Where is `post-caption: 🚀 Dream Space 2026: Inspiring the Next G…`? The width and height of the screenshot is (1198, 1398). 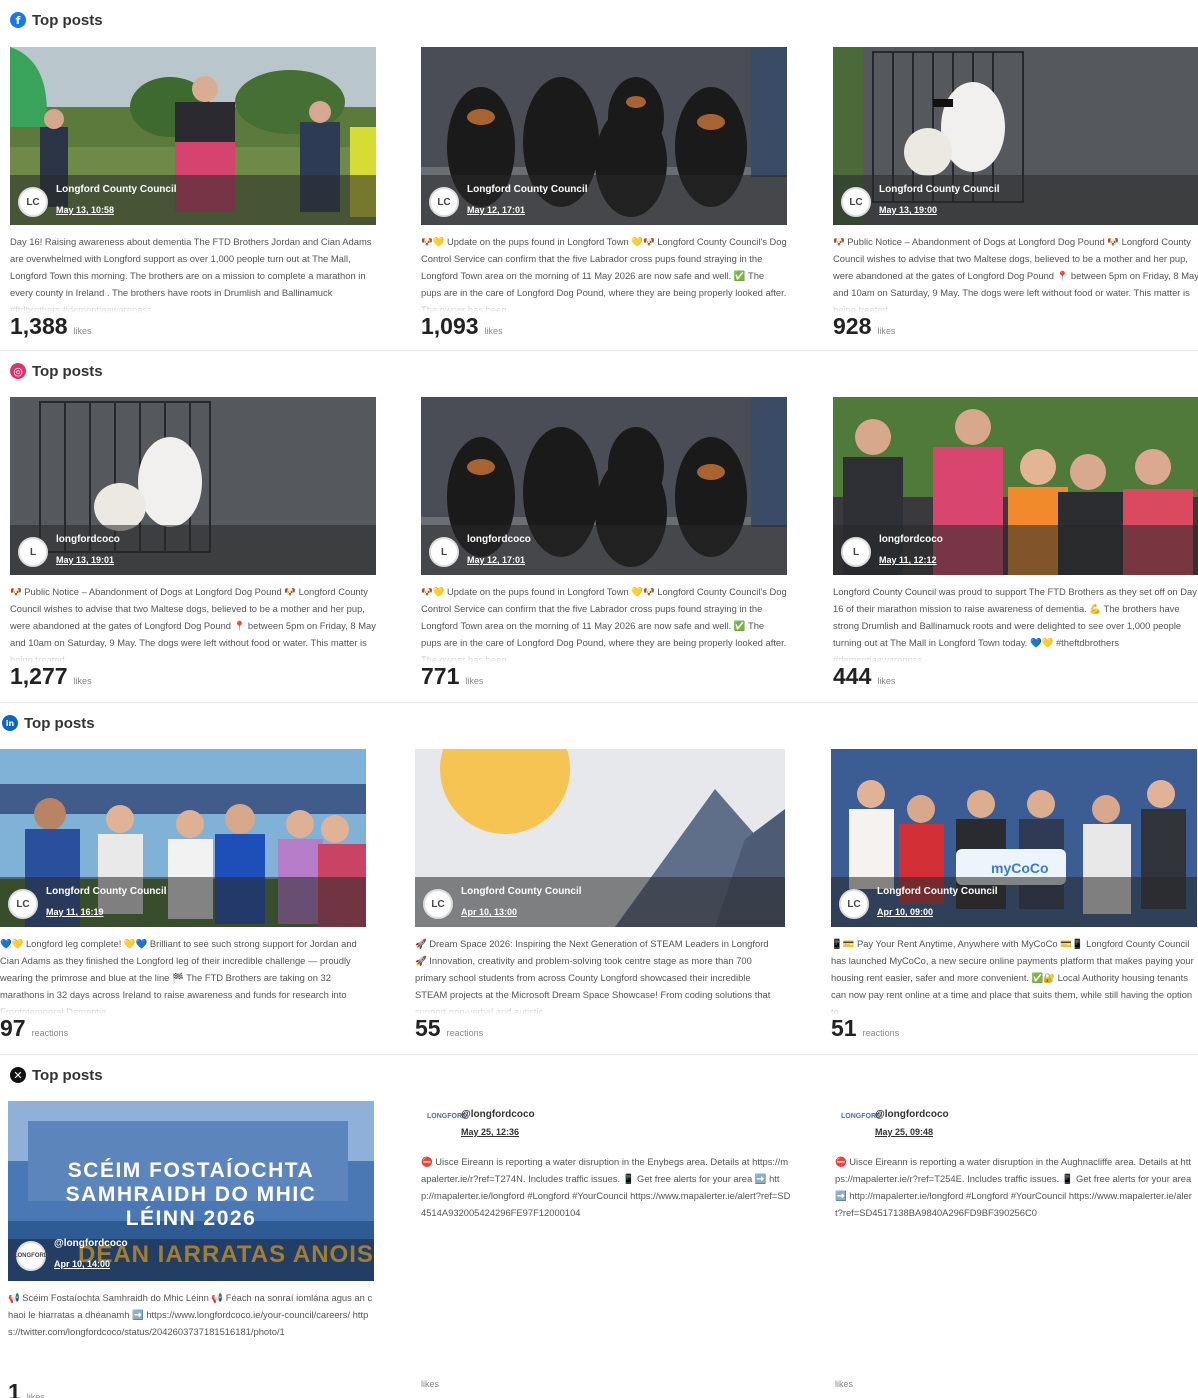
post-caption: 🚀 Dream Space 2026: Inspiring the Next G… is located at coordinates (598, 975).